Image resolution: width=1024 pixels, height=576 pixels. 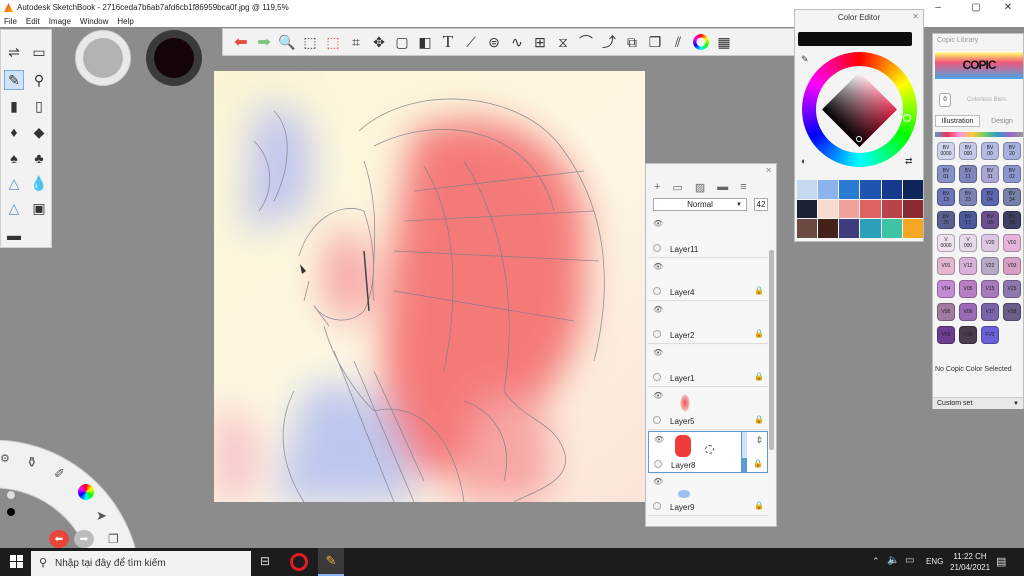 I want to click on layer-icon: ❐, so click(x=113, y=539).